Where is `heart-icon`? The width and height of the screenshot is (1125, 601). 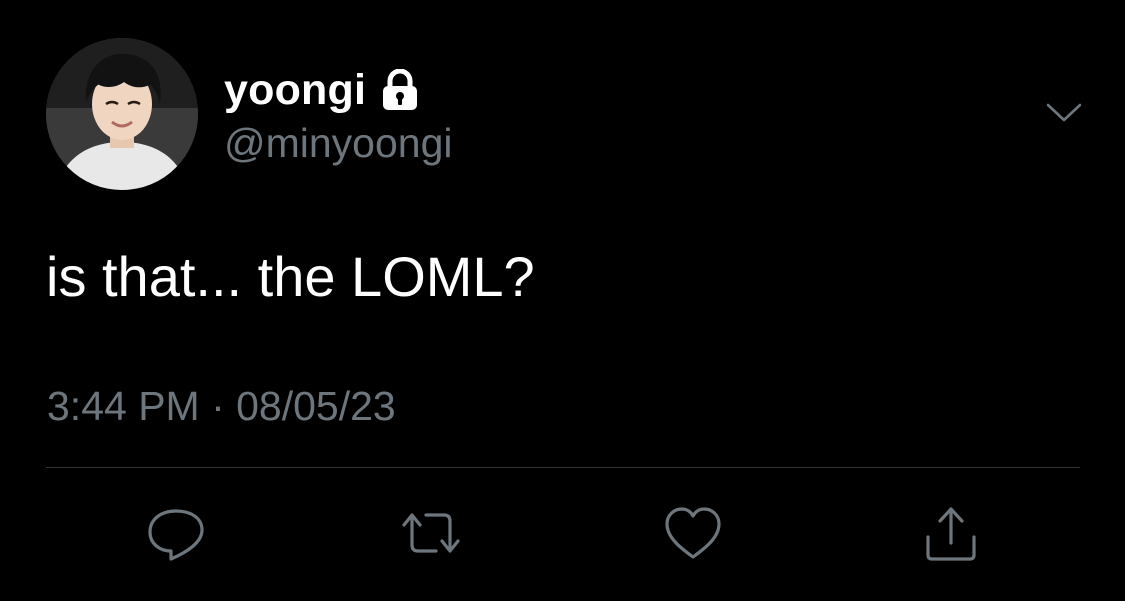
heart-icon is located at coordinates (693, 533).